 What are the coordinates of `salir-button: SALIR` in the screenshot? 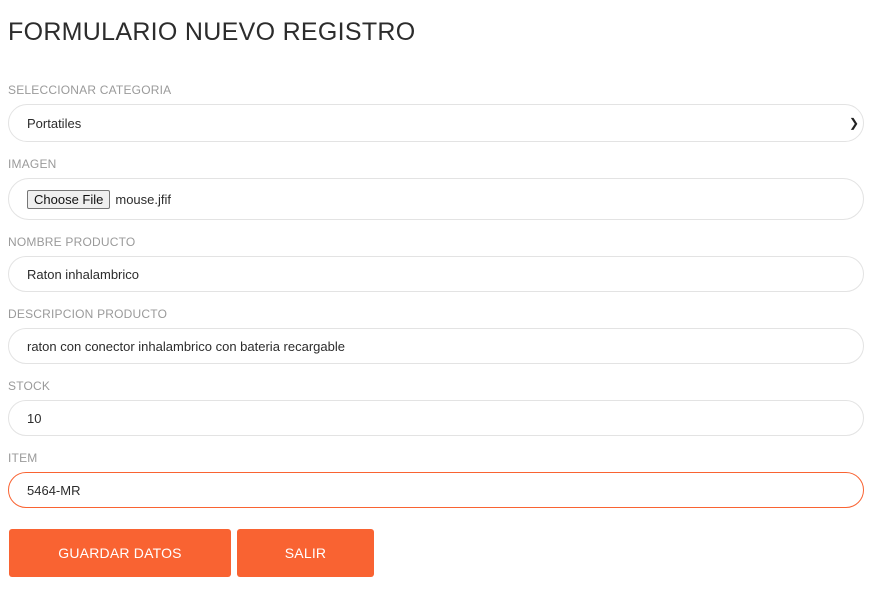 It's located at (305, 553).